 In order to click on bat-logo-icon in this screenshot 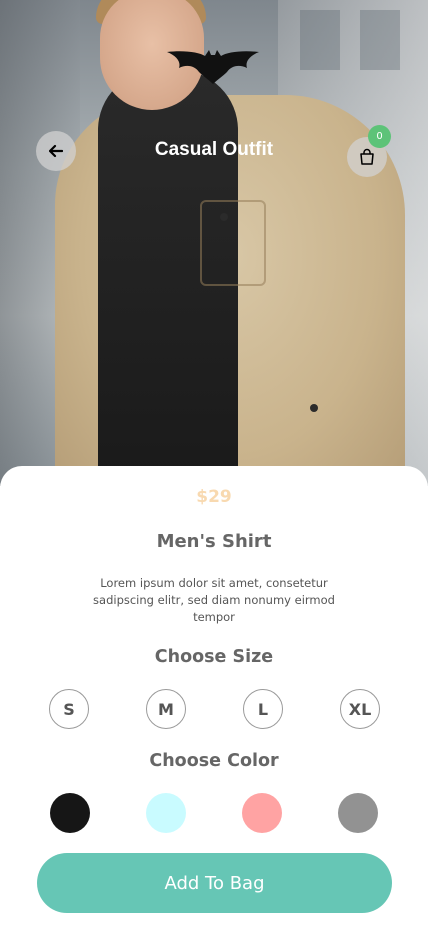, I will do `click(213, 67)`.